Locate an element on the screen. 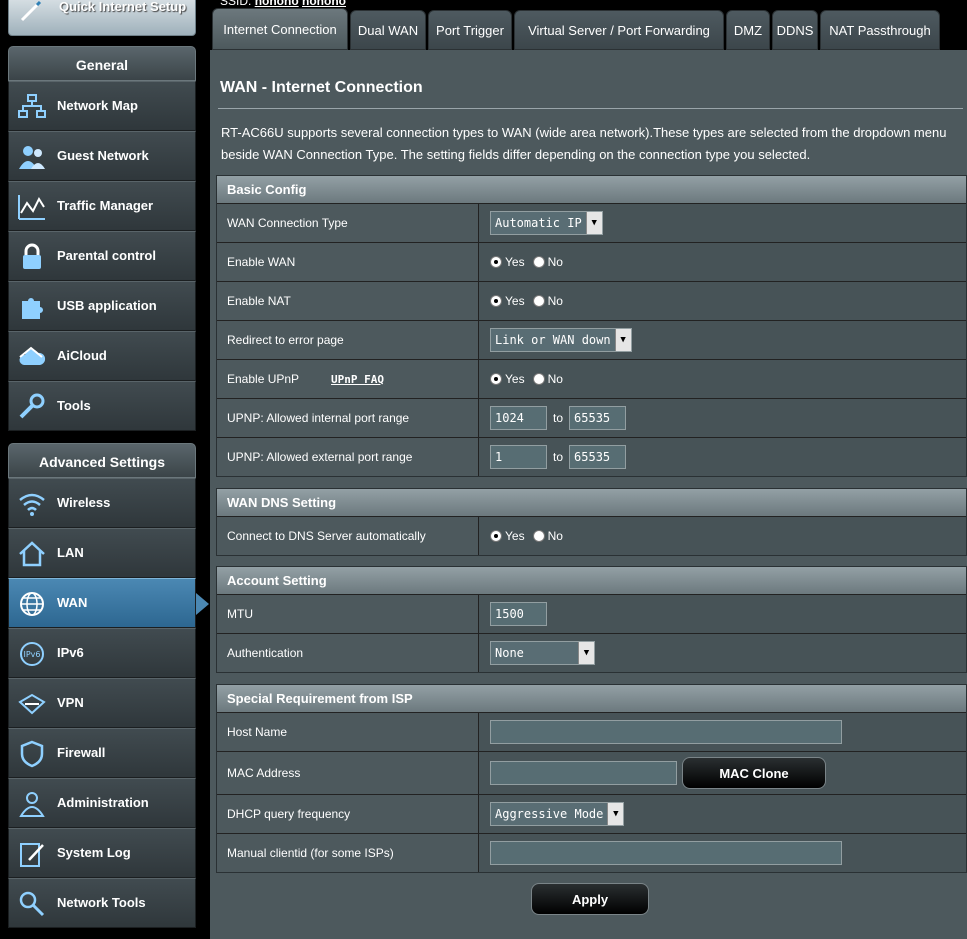 This screenshot has height=939, width=967. upnp-no: No is located at coordinates (547, 379).